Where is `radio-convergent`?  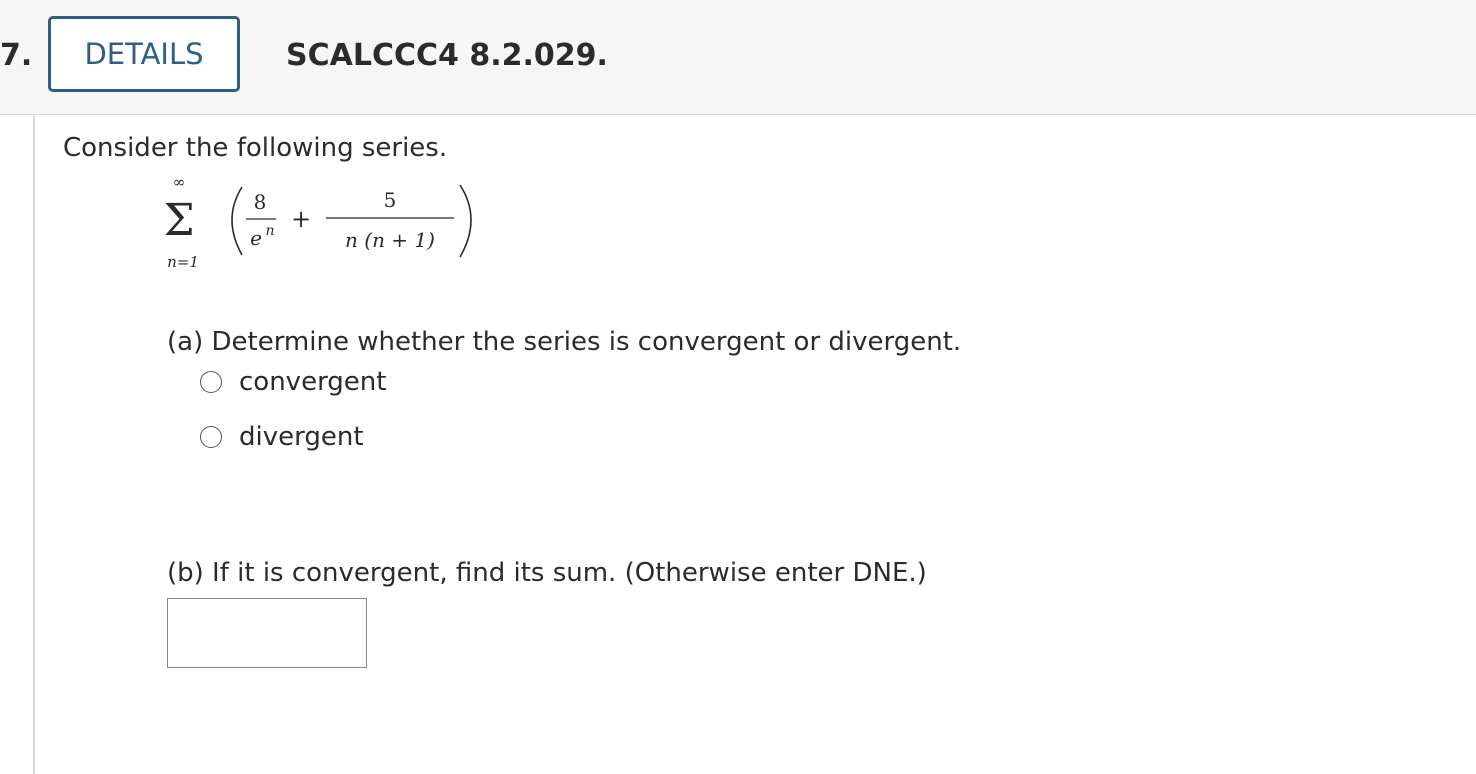 radio-convergent is located at coordinates (211, 382).